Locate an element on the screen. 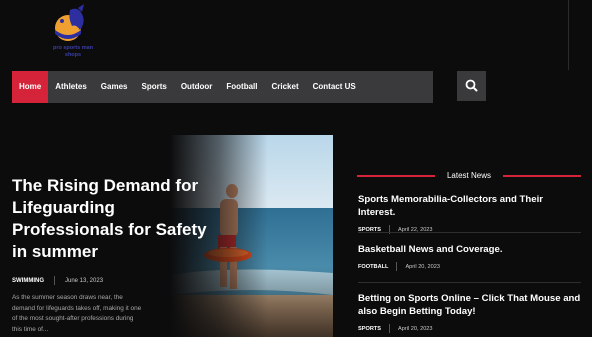  nav-item-sports: Sports is located at coordinates (153, 87).